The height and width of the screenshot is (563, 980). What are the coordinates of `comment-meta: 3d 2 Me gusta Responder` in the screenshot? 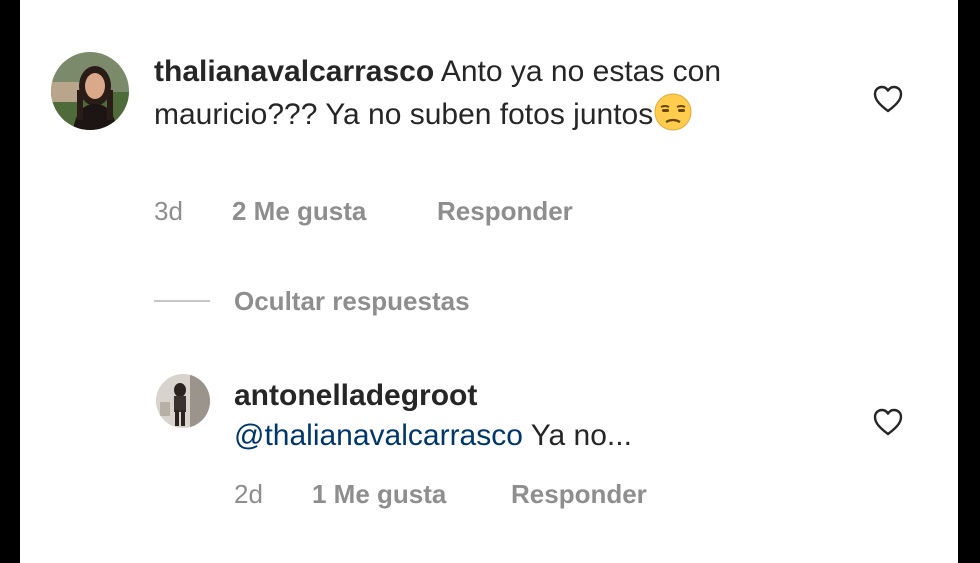 It's located at (404, 213).